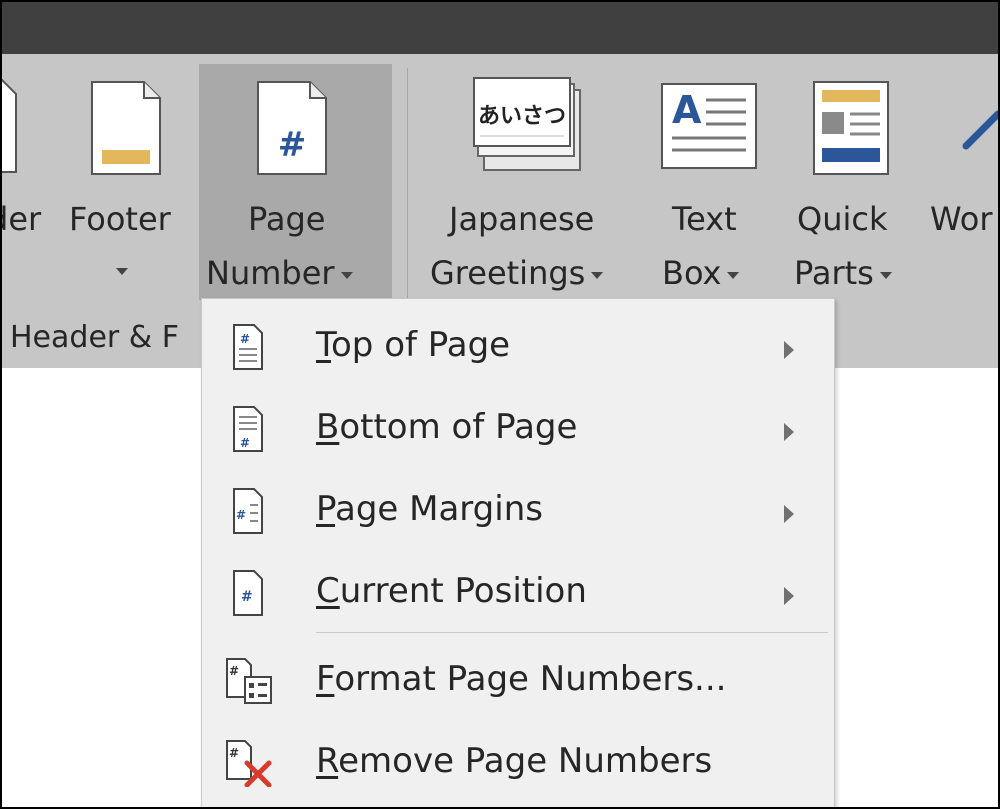 The height and width of the screenshot is (809, 1000). What do you see at coordinates (961, 219) in the screenshot?
I see `wordart-label: Wor` at bounding box center [961, 219].